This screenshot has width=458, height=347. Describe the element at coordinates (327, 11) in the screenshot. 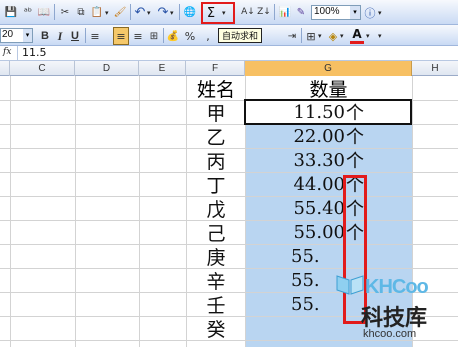

I see `zoom-value: 100%` at that location.